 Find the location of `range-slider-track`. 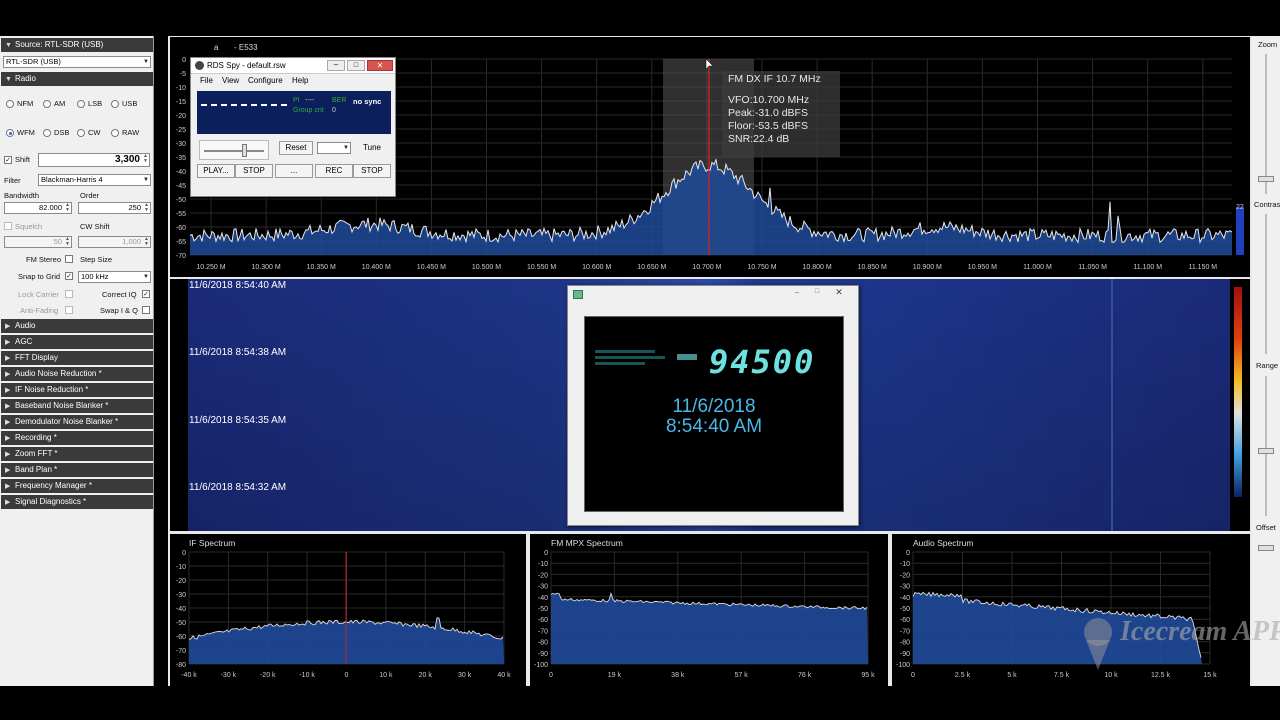

range-slider-track is located at coordinates (1266, 446).